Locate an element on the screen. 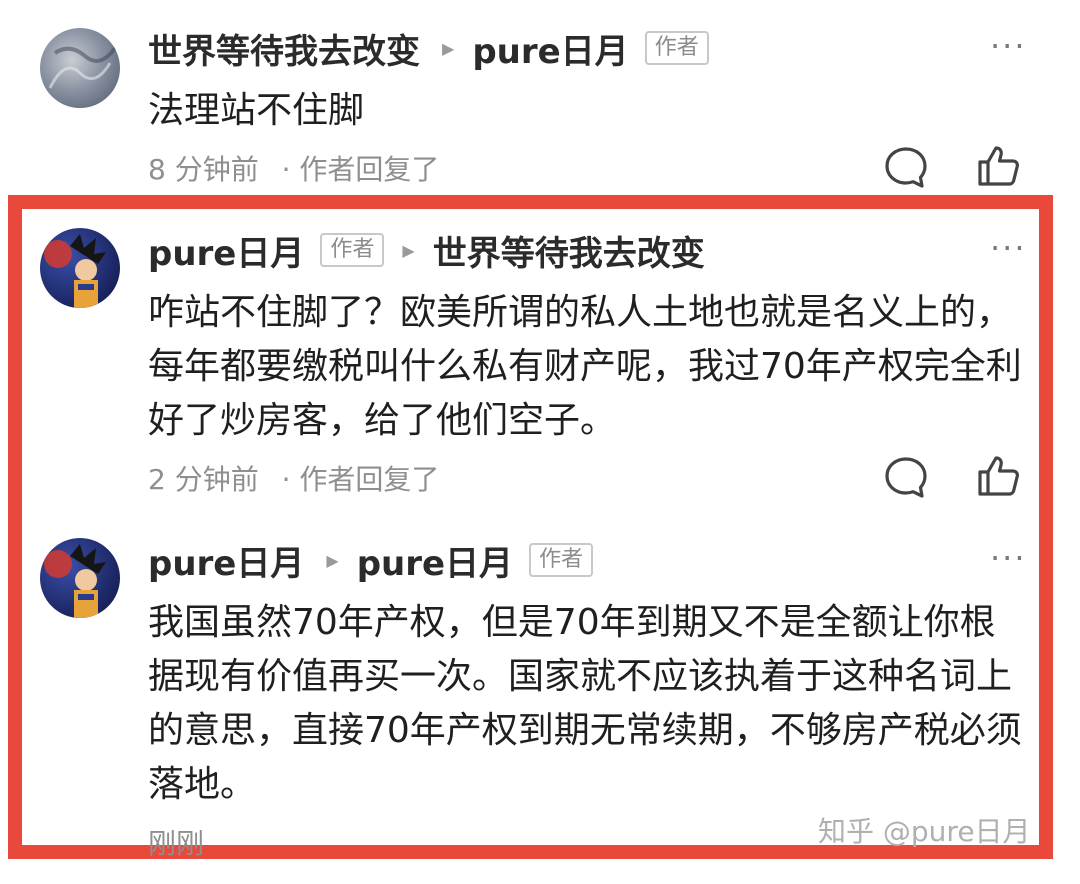 The width and height of the screenshot is (1080, 884). comment-header: pure日月 ▶ pure日月 作者 is located at coordinates (371, 560).